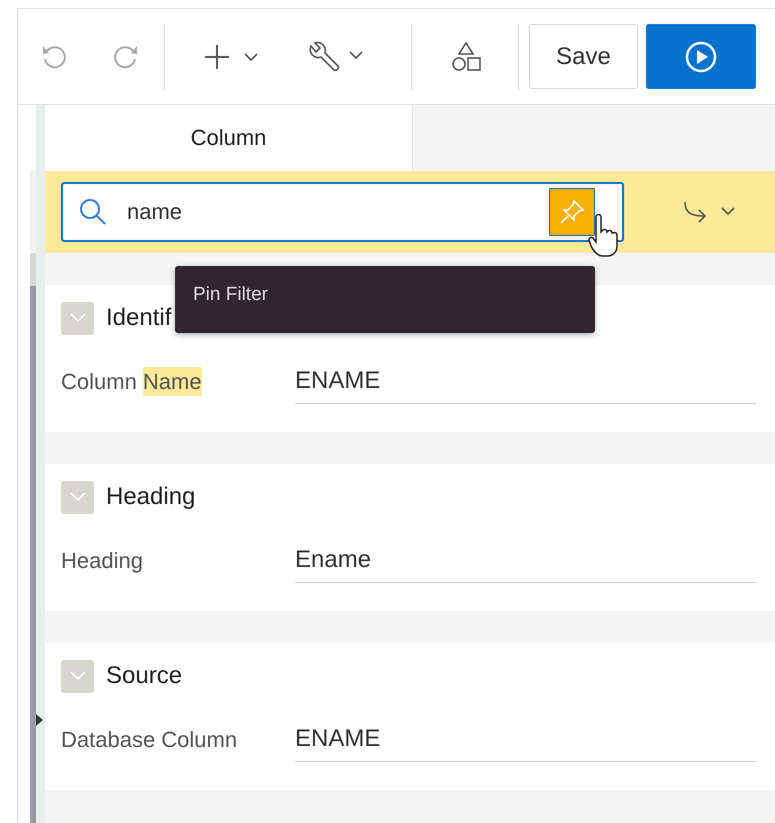 This screenshot has height=823, width=775. I want to click on search-input: name, so click(337, 212).